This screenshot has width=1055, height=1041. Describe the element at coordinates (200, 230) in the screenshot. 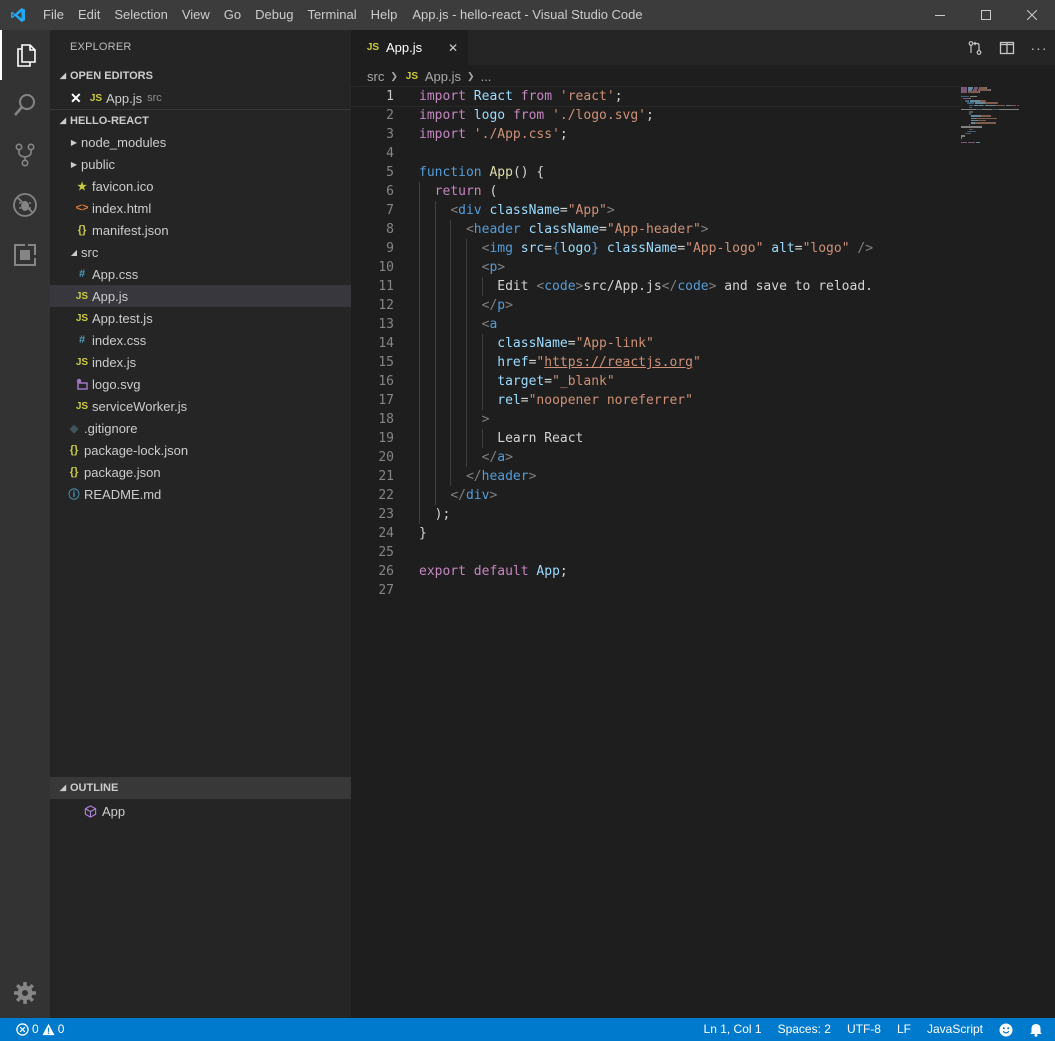

I see `tree-file-manifest: {} manifest.json` at that location.